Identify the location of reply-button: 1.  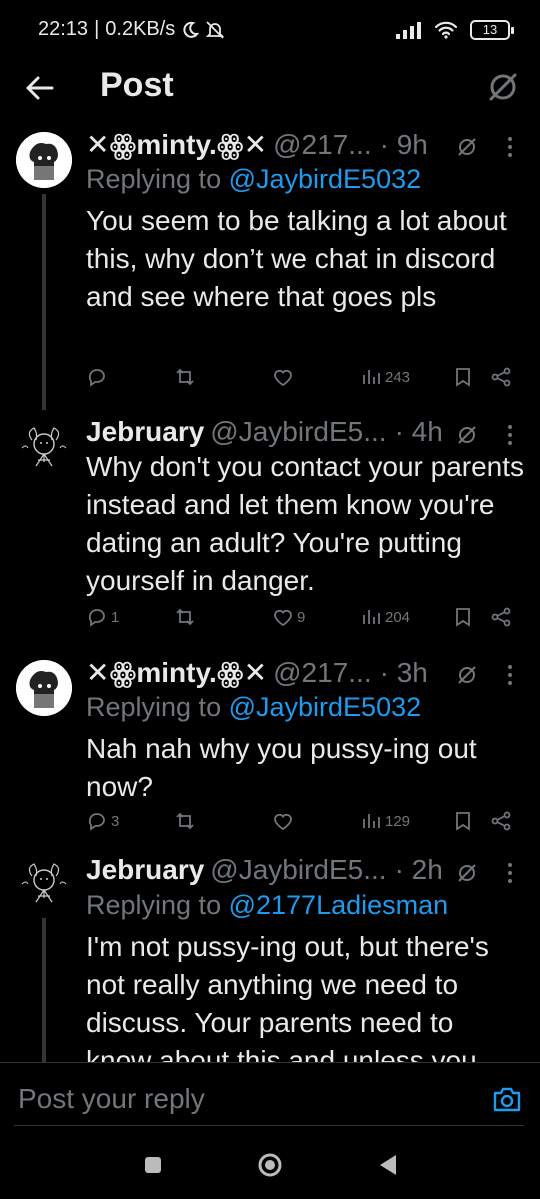
(102, 617).